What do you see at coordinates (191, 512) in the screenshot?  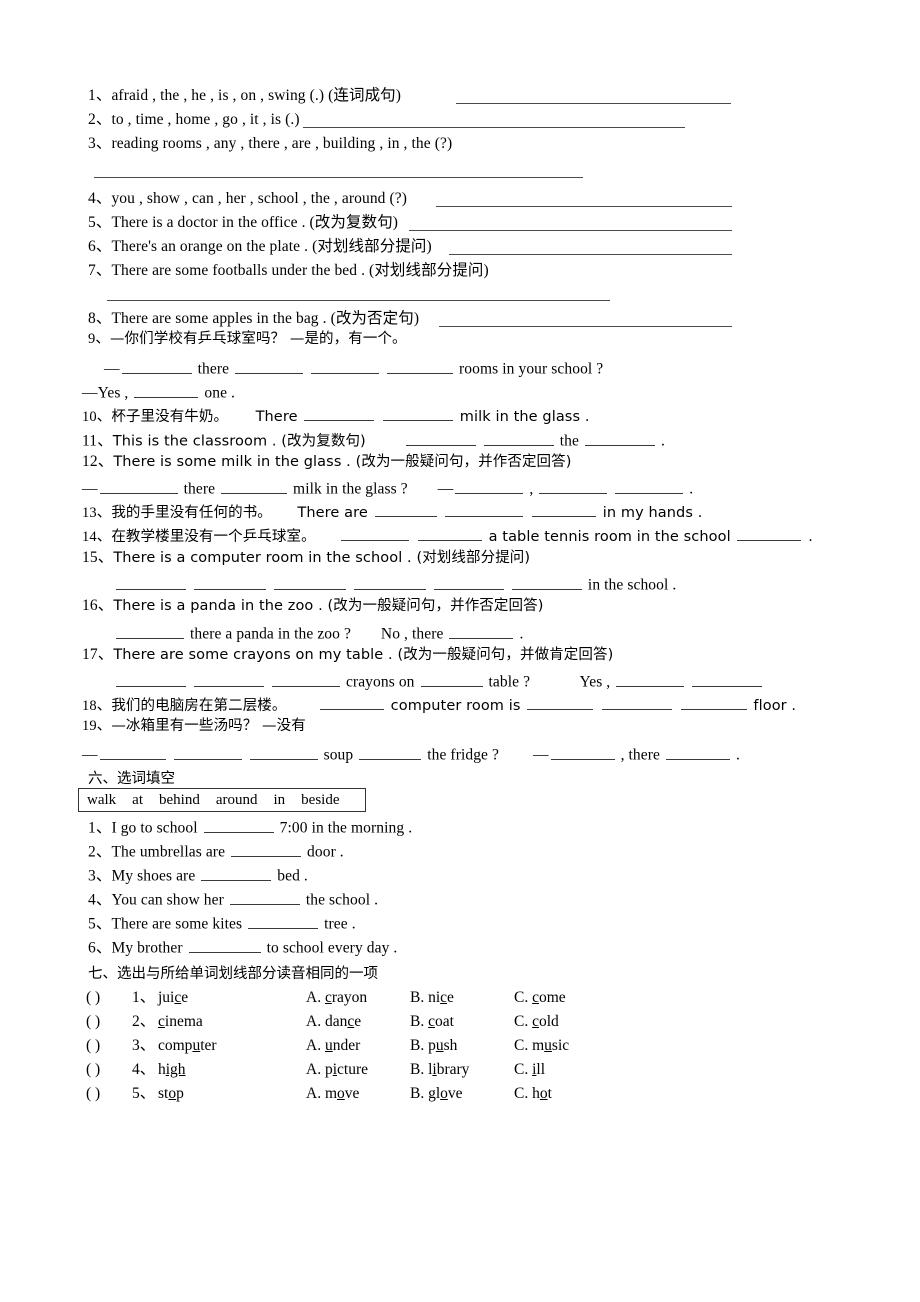 I see `item-text: 我的手里没有任何的书。` at bounding box center [191, 512].